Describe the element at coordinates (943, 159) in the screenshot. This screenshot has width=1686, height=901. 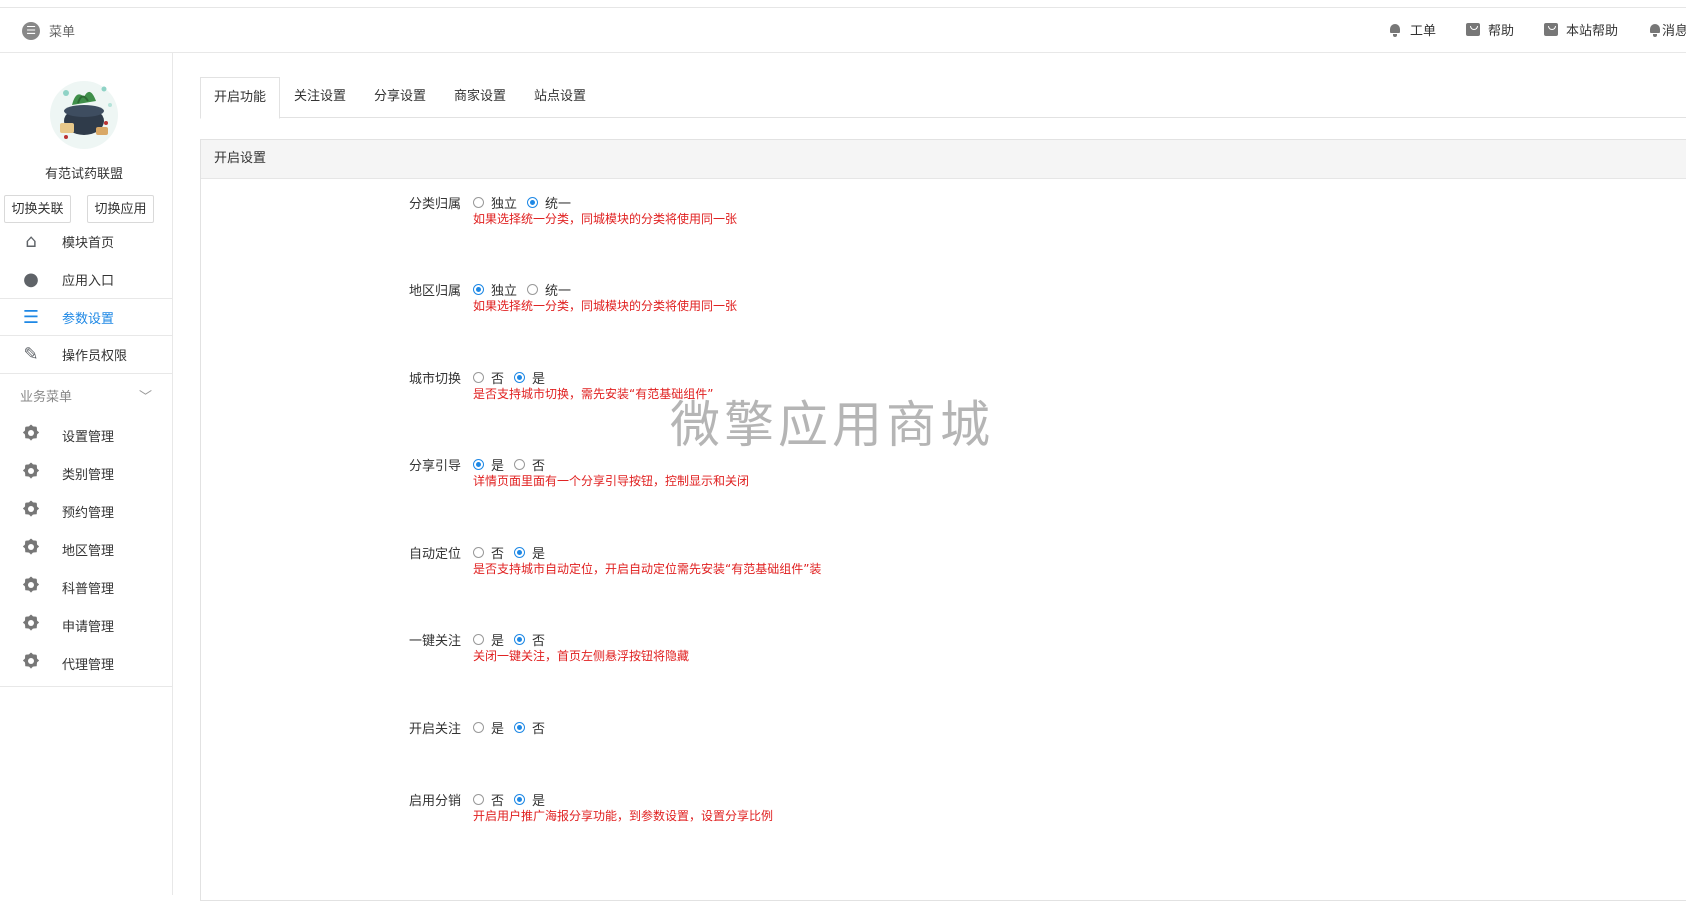
I see `panel-title: 开启设置` at that location.